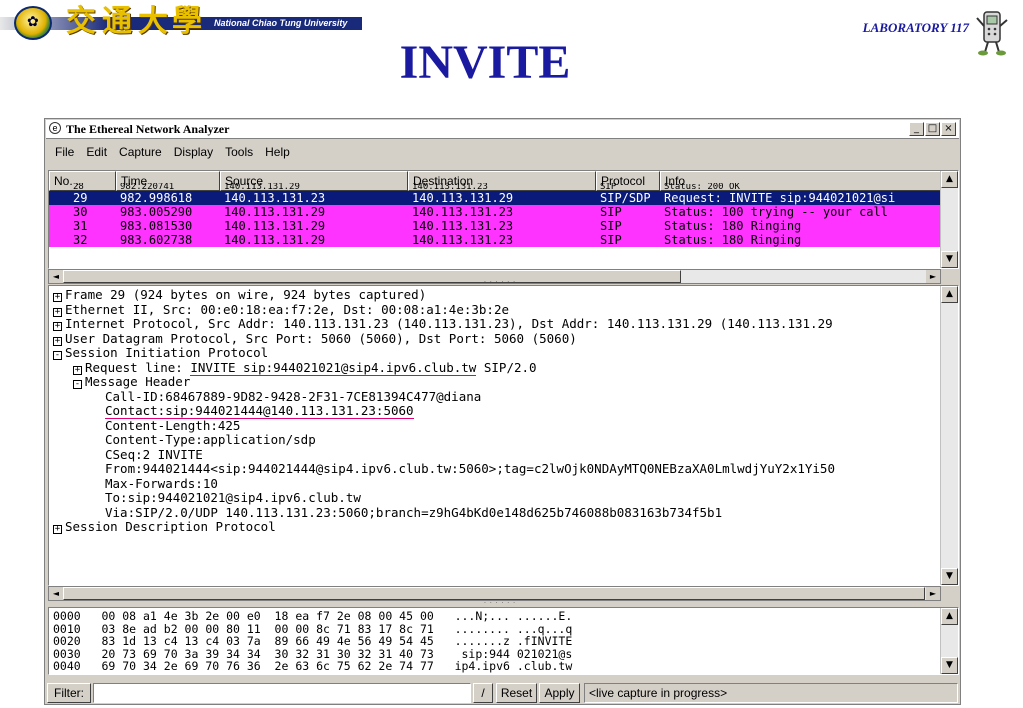 This screenshot has width=1023, height=708. What do you see at coordinates (948, 129) in the screenshot?
I see `close-button: ×` at bounding box center [948, 129].